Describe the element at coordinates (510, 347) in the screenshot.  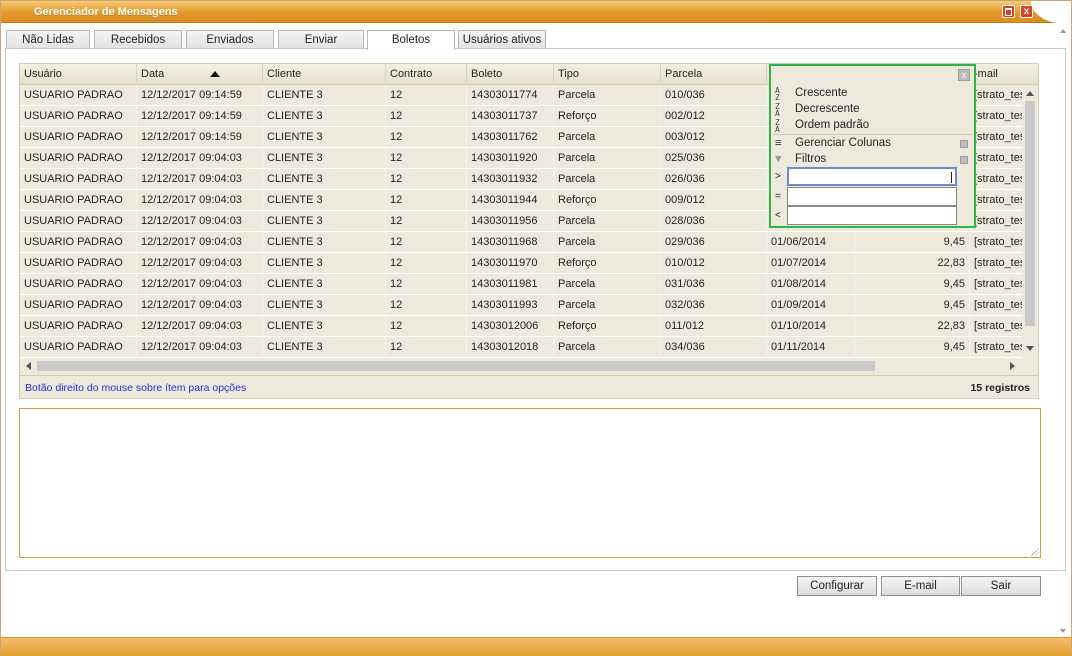
I see `cell-boleto: 14303012018` at that location.